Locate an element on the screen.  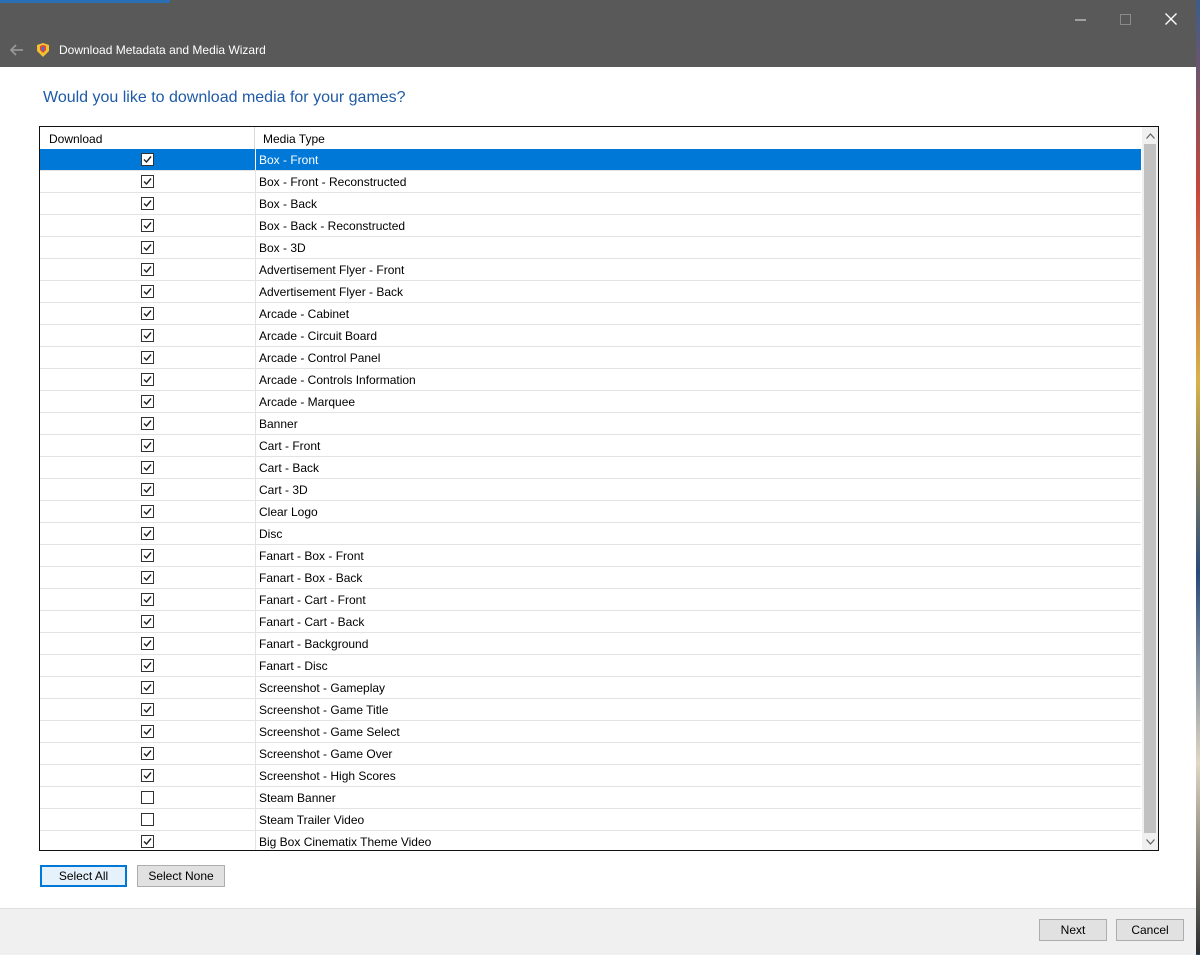
table-row: Advertisement Flyer - Front is located at coordinates (590, 270).